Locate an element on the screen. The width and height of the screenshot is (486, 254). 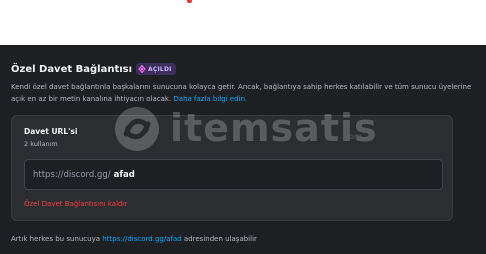
invite-usage-count: 2 kullanım is located at coordinates (41, 144).